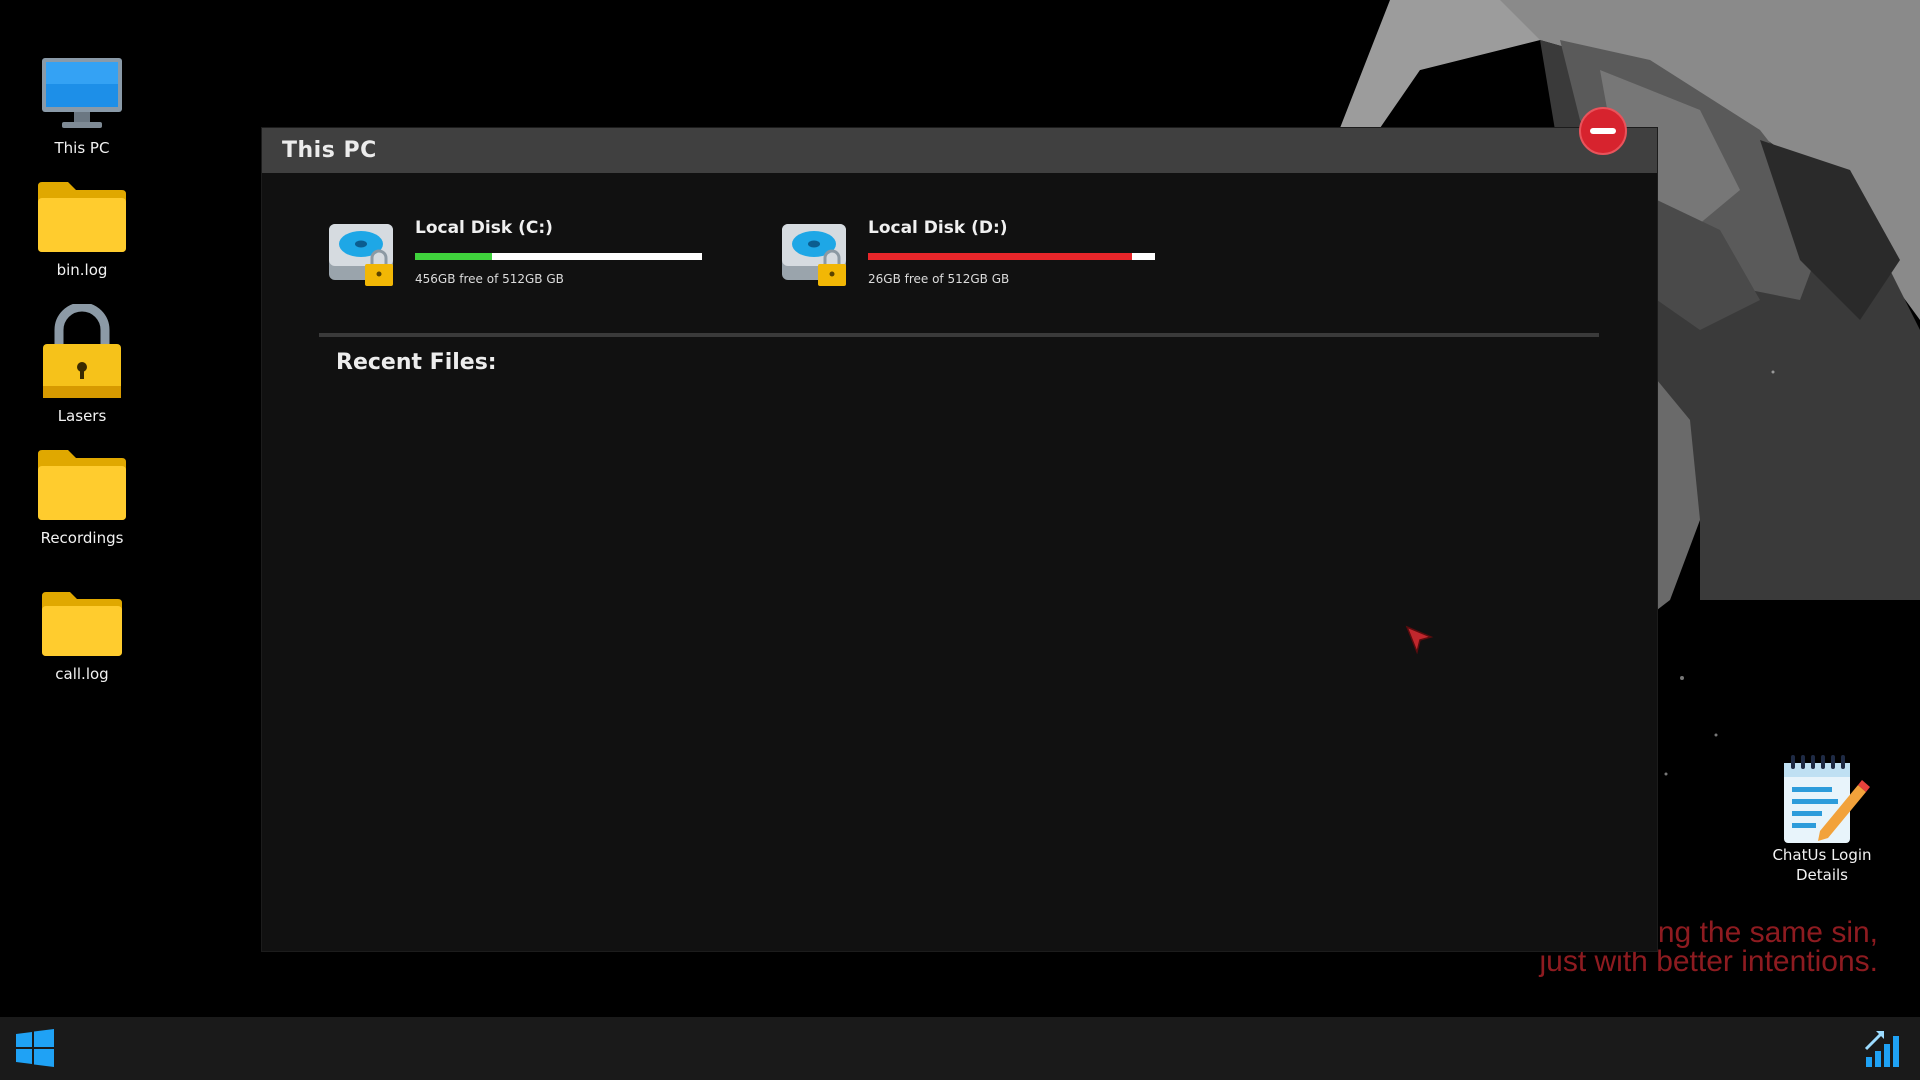 This screenshot has height=1080, width=1920. I want to click on close-button, so click(1603, 131).